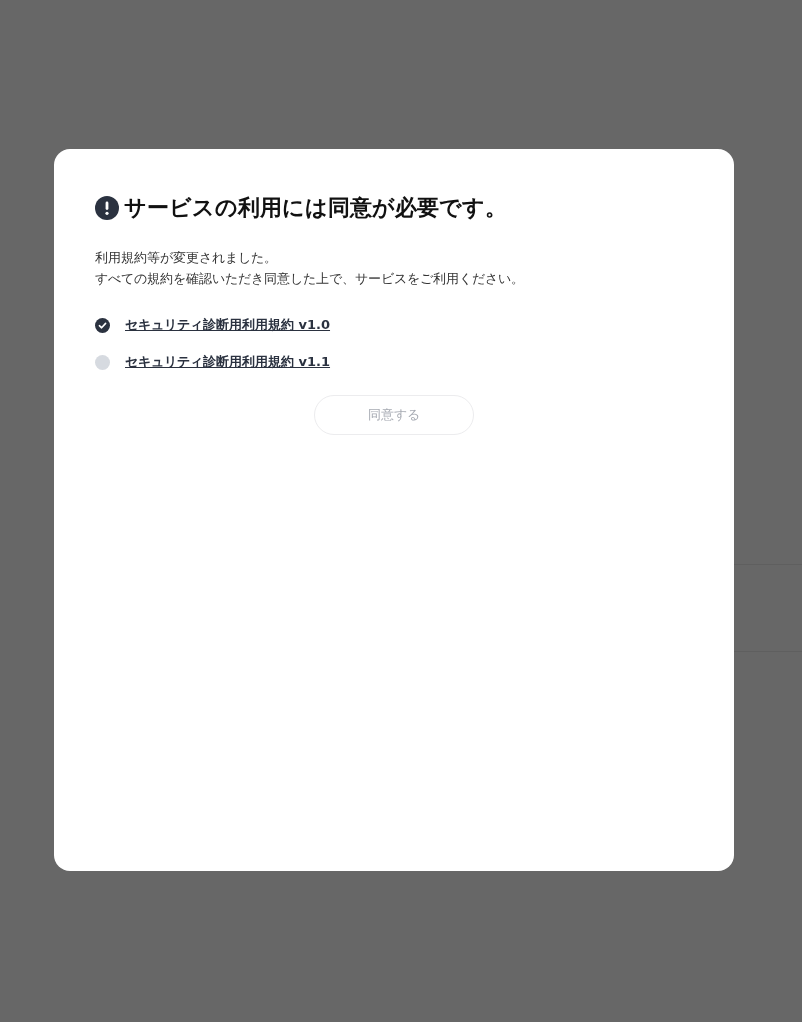  Describe the element at coordinates (228, 325) in the screenshot. I see `terms-link: セキュリティ診断用利用規約 v1.0` at that location.